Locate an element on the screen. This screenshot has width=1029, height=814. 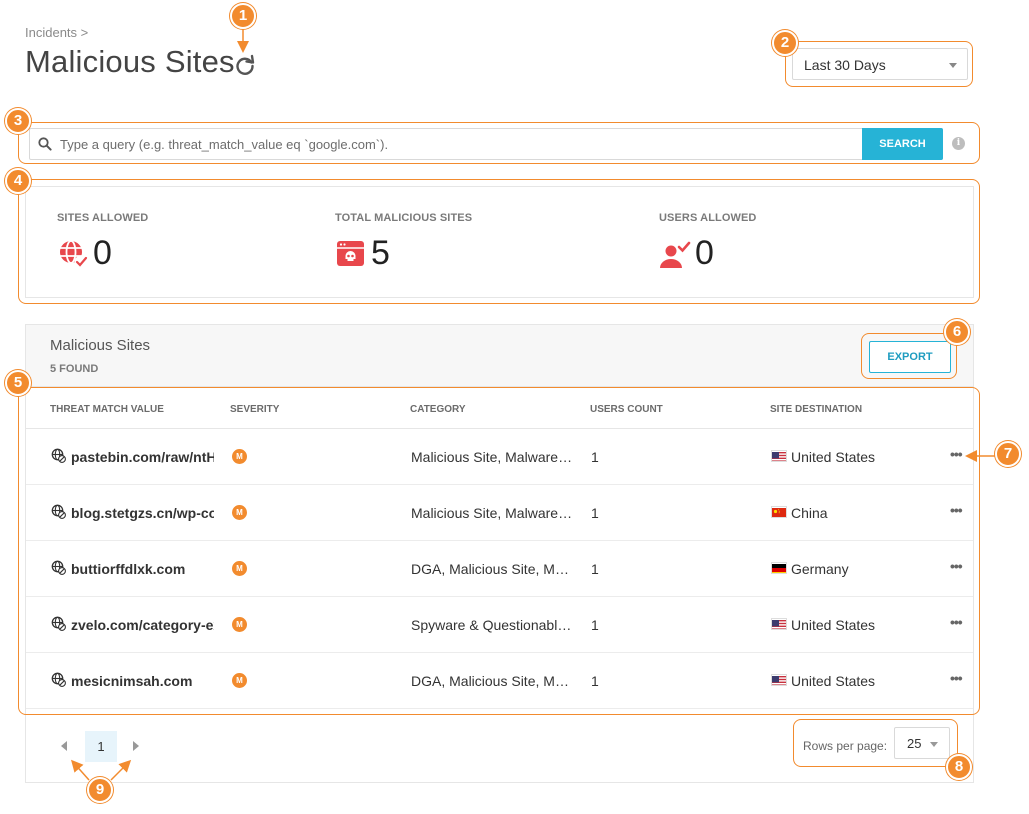
rows-per-page-select: 25 is located at coordinates (922, 743).